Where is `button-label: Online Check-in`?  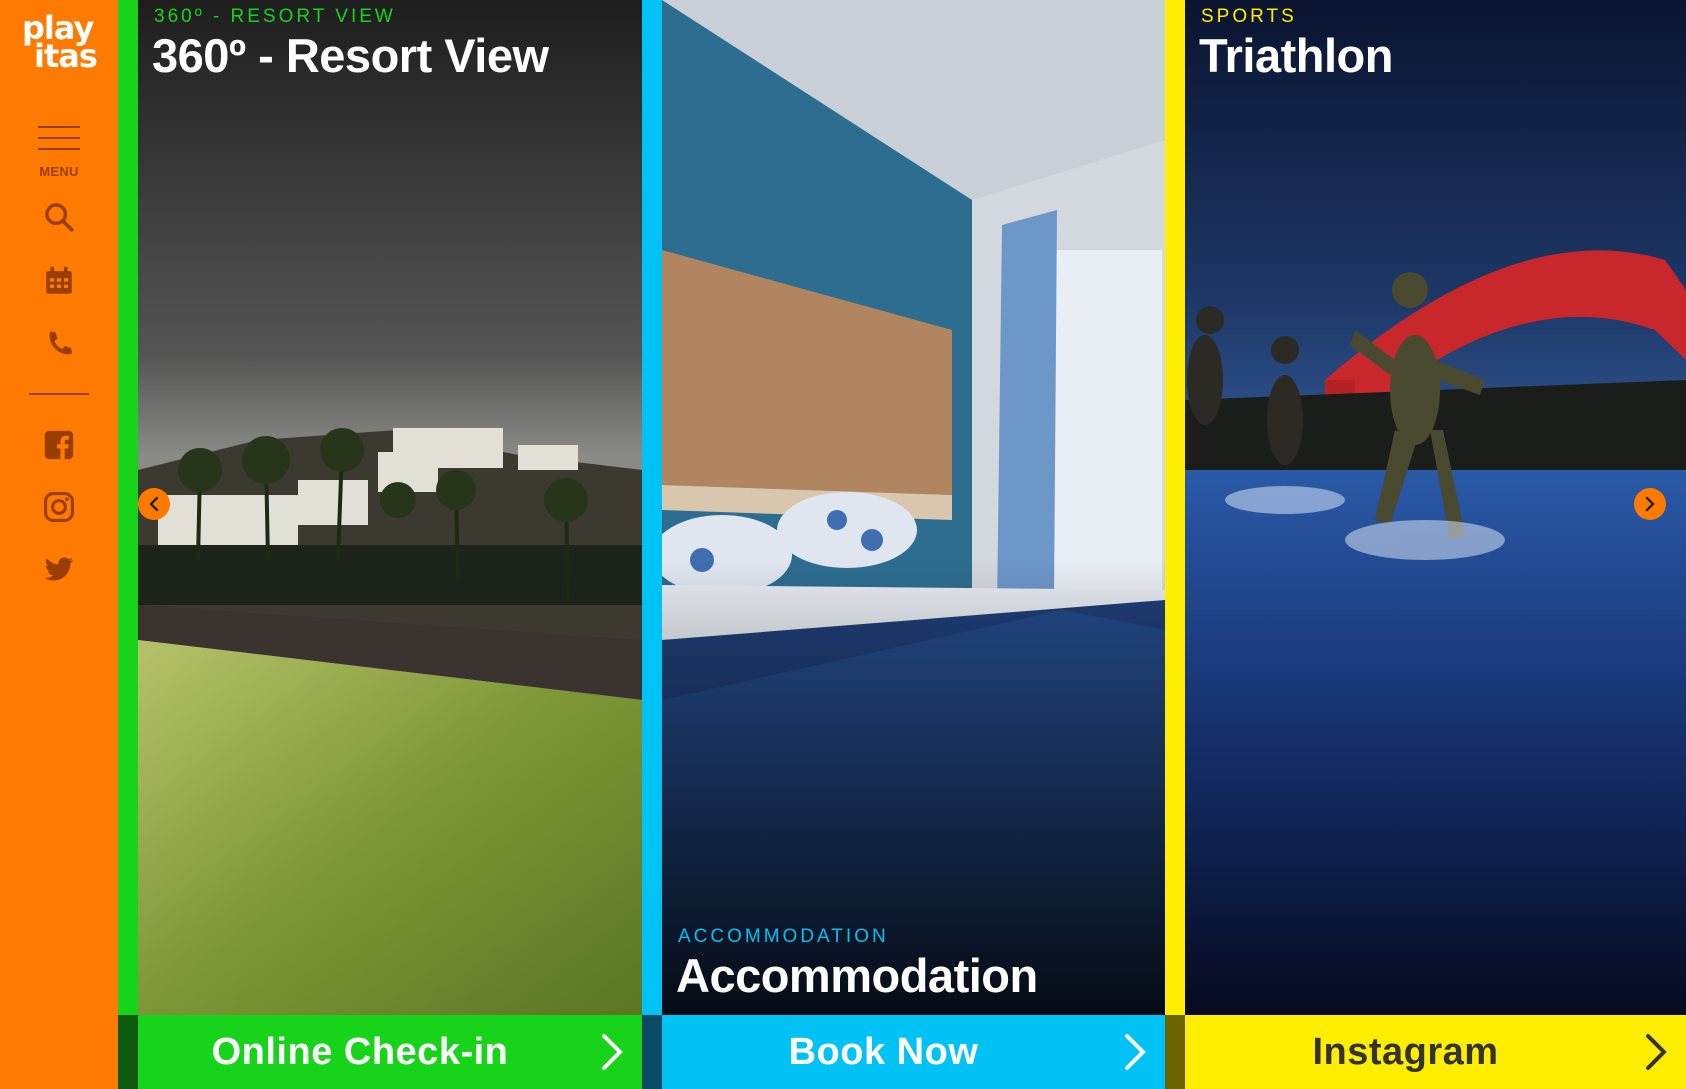
button-label: Online Check-in is located at coordinates (360, 1051).